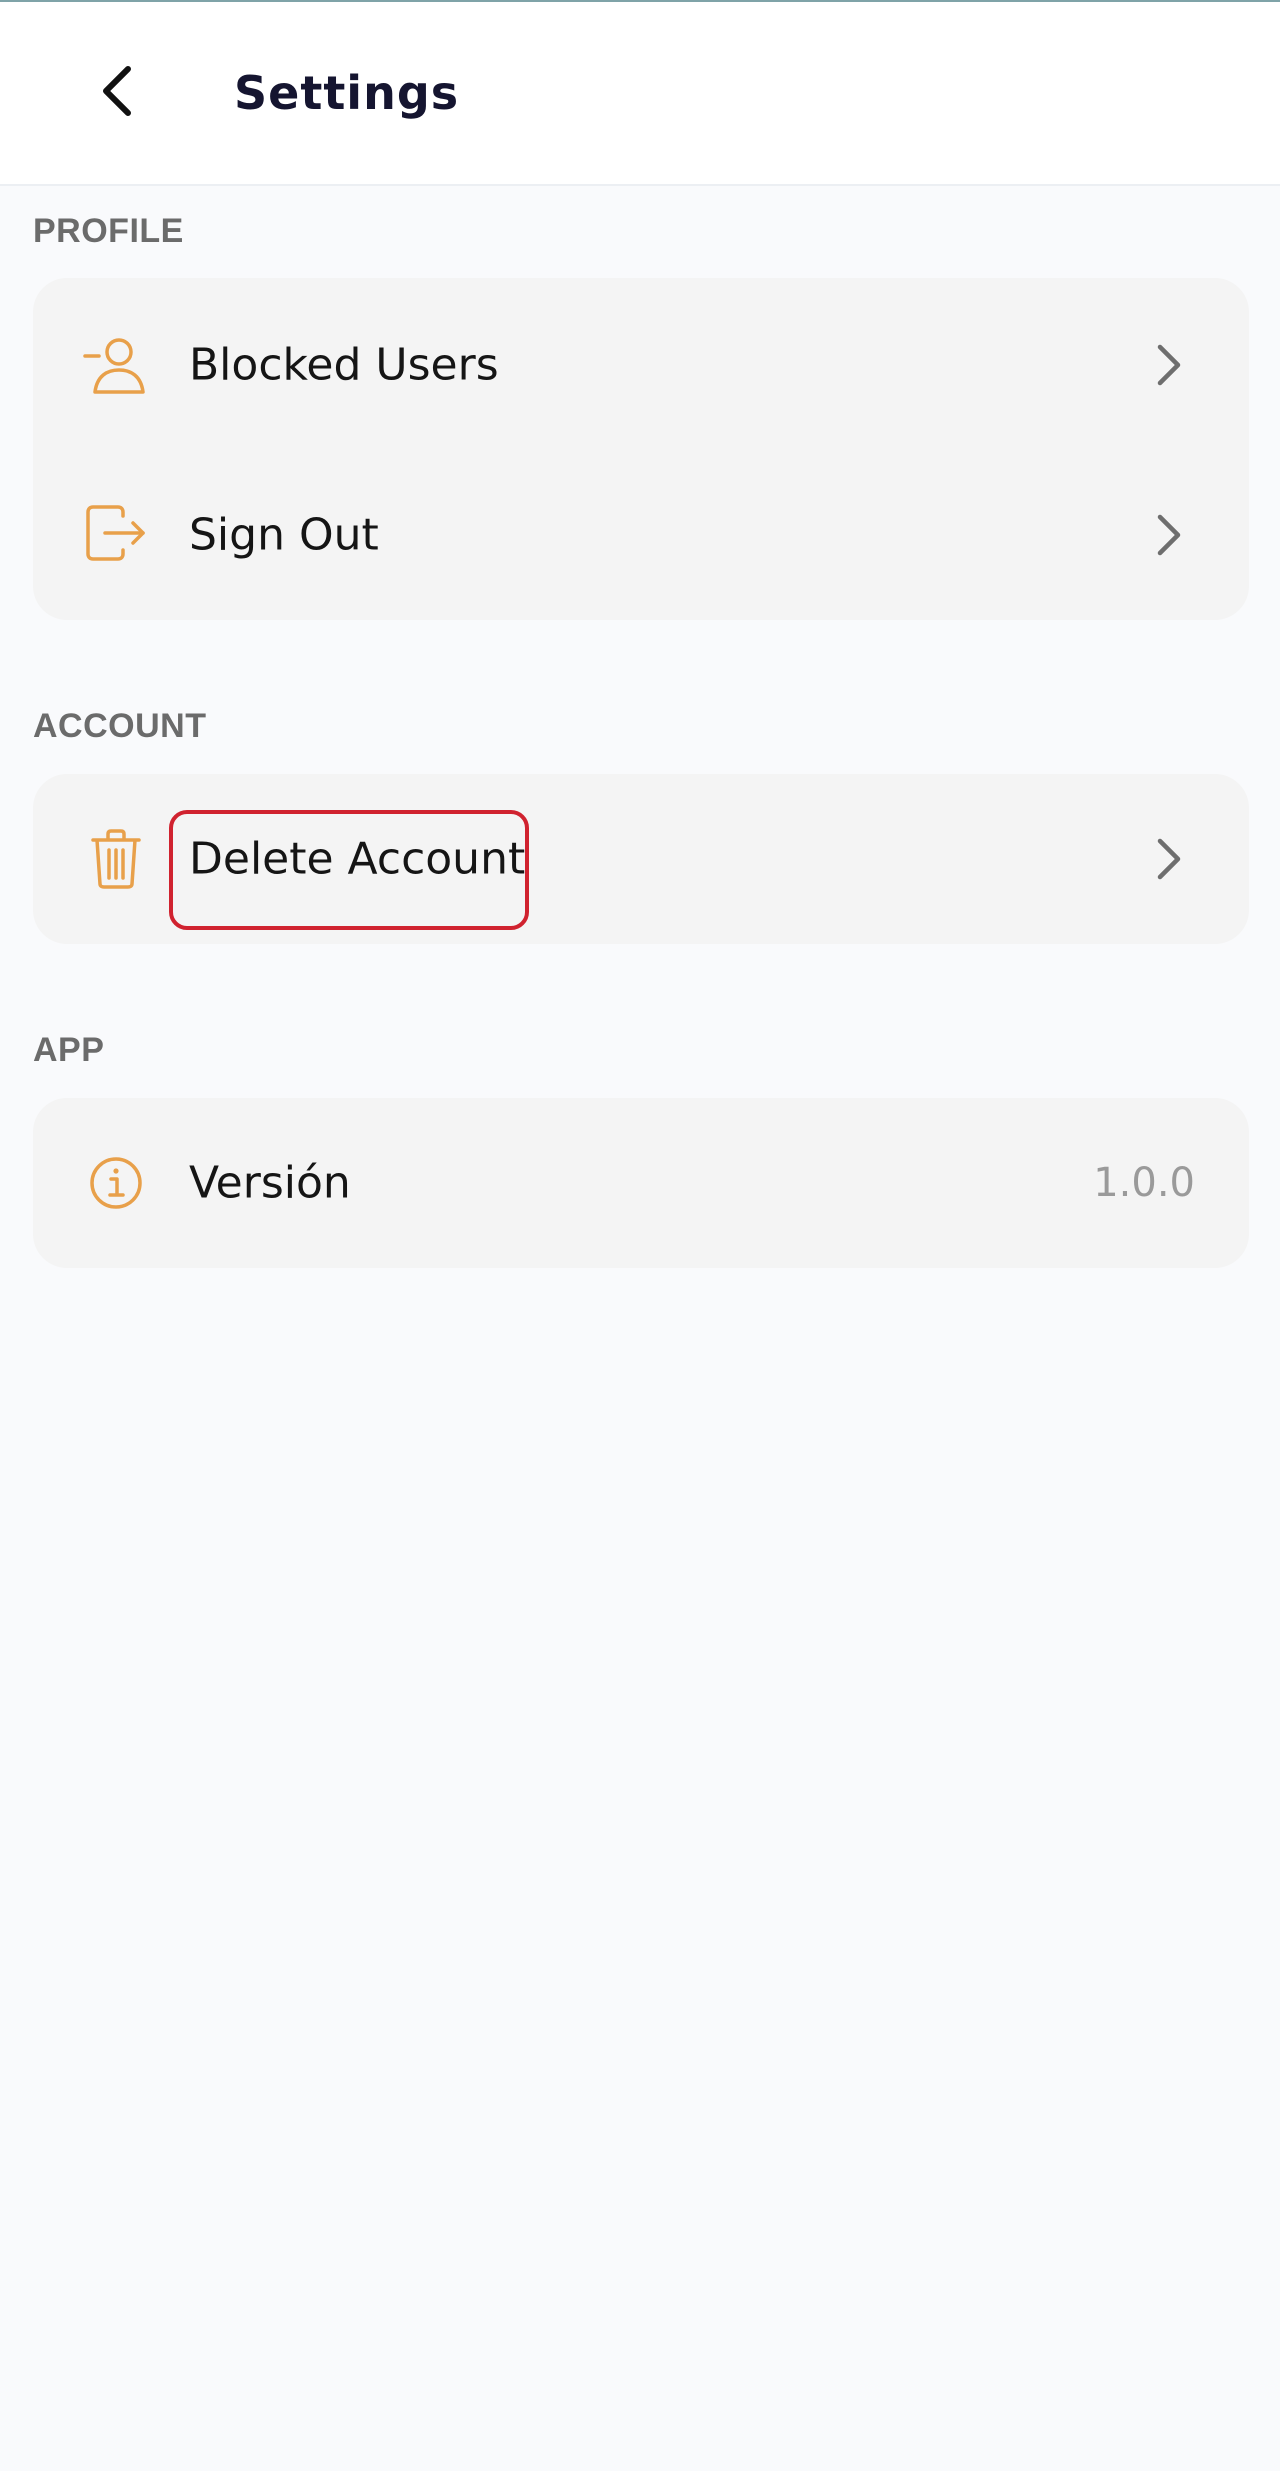  Describe the element at coordinates (349, 870) in the screenshot. I see `highlight-box` at that location.